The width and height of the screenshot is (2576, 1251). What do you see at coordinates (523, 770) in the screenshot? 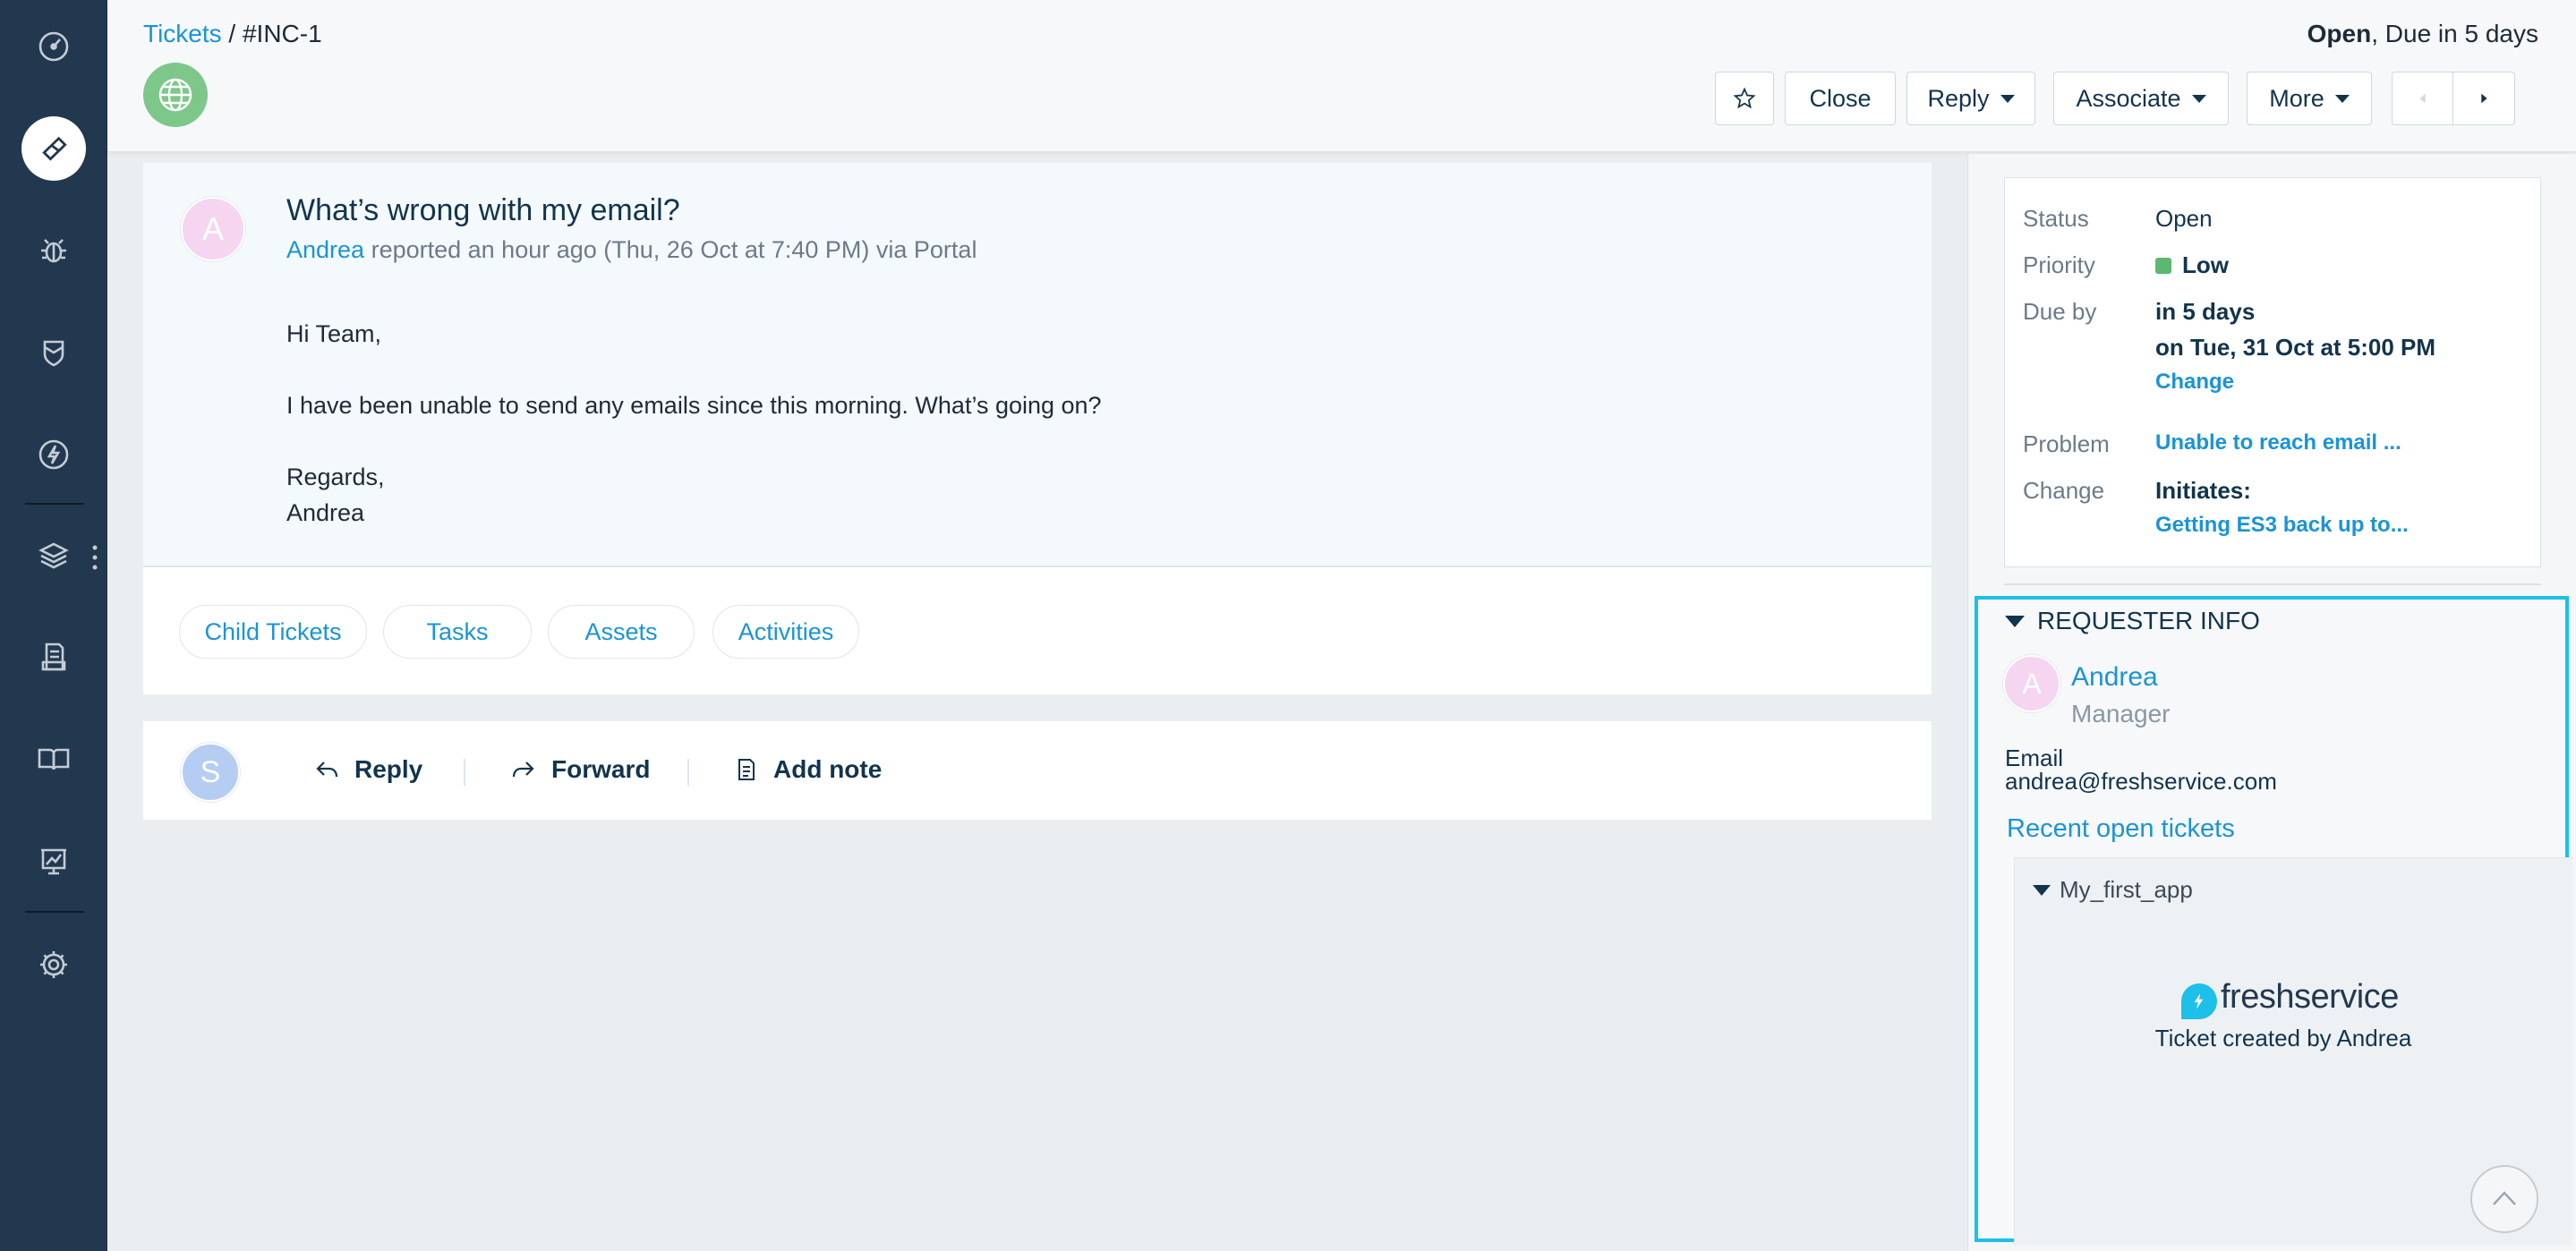
I see `forward-icon` at bounding box center [523, 770].